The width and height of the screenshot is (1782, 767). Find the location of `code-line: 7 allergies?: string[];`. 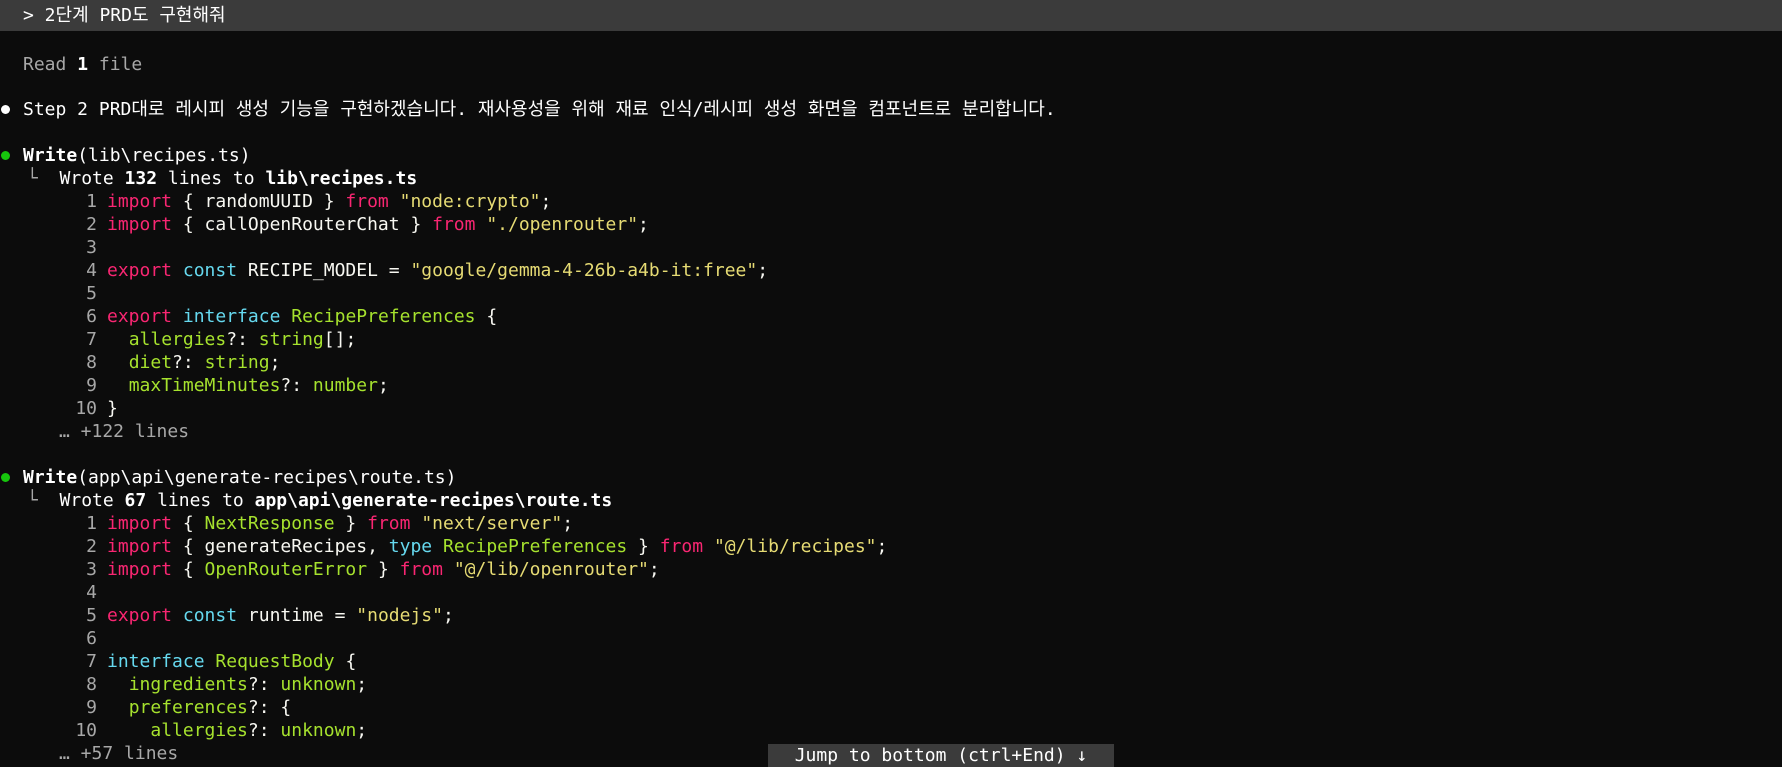

code-line: 7 allergies?: string[]; is located at coordinates (178, 339).